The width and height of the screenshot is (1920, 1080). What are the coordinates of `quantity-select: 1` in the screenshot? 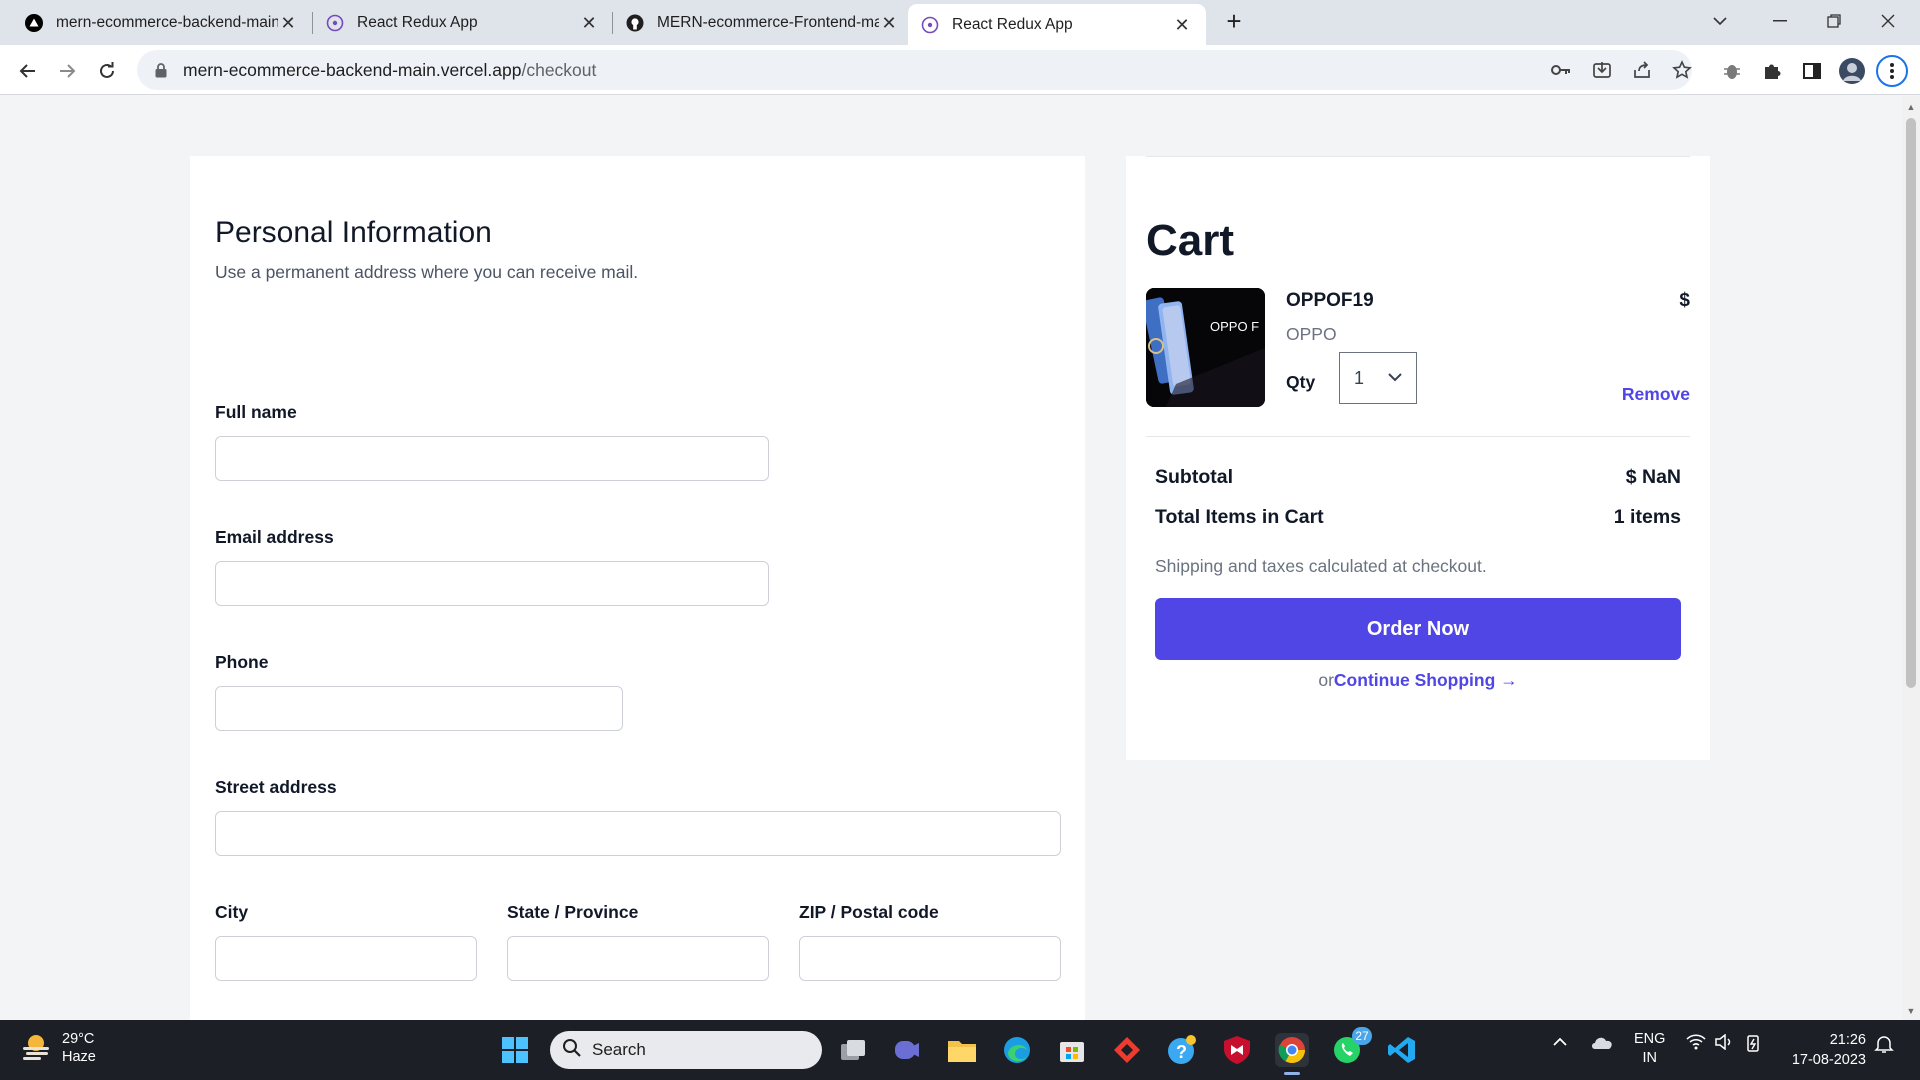 It's located at (1378, 378).